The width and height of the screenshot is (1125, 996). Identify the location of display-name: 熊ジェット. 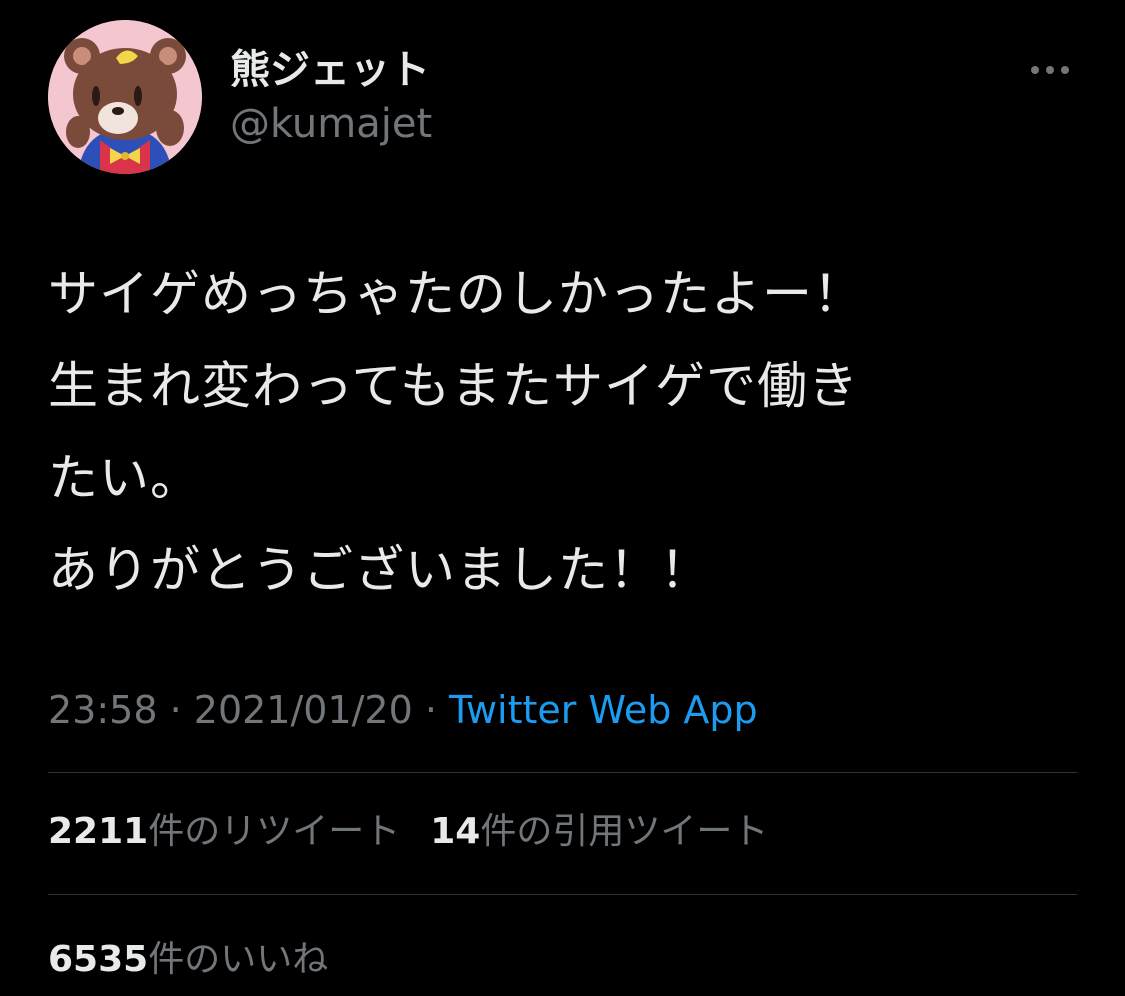
(330, 70).